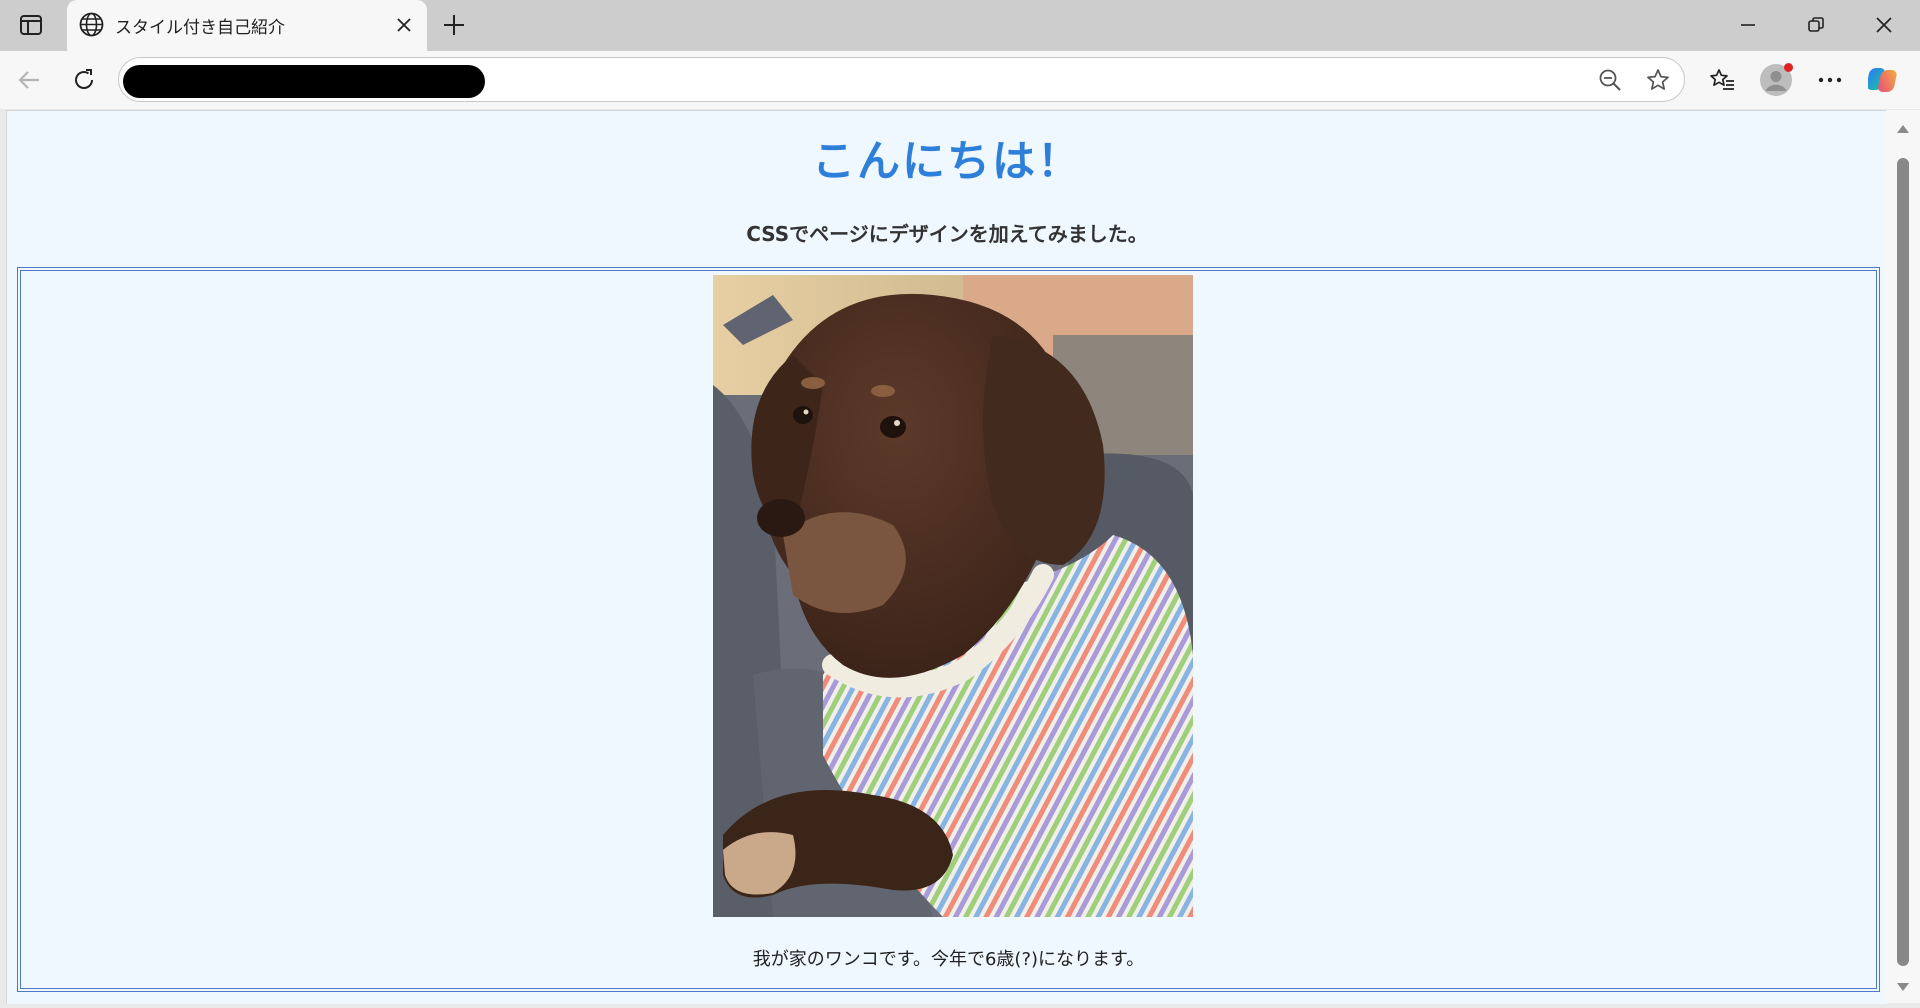  I want to click on sidebar-toggle-icon, so click(31, 25).